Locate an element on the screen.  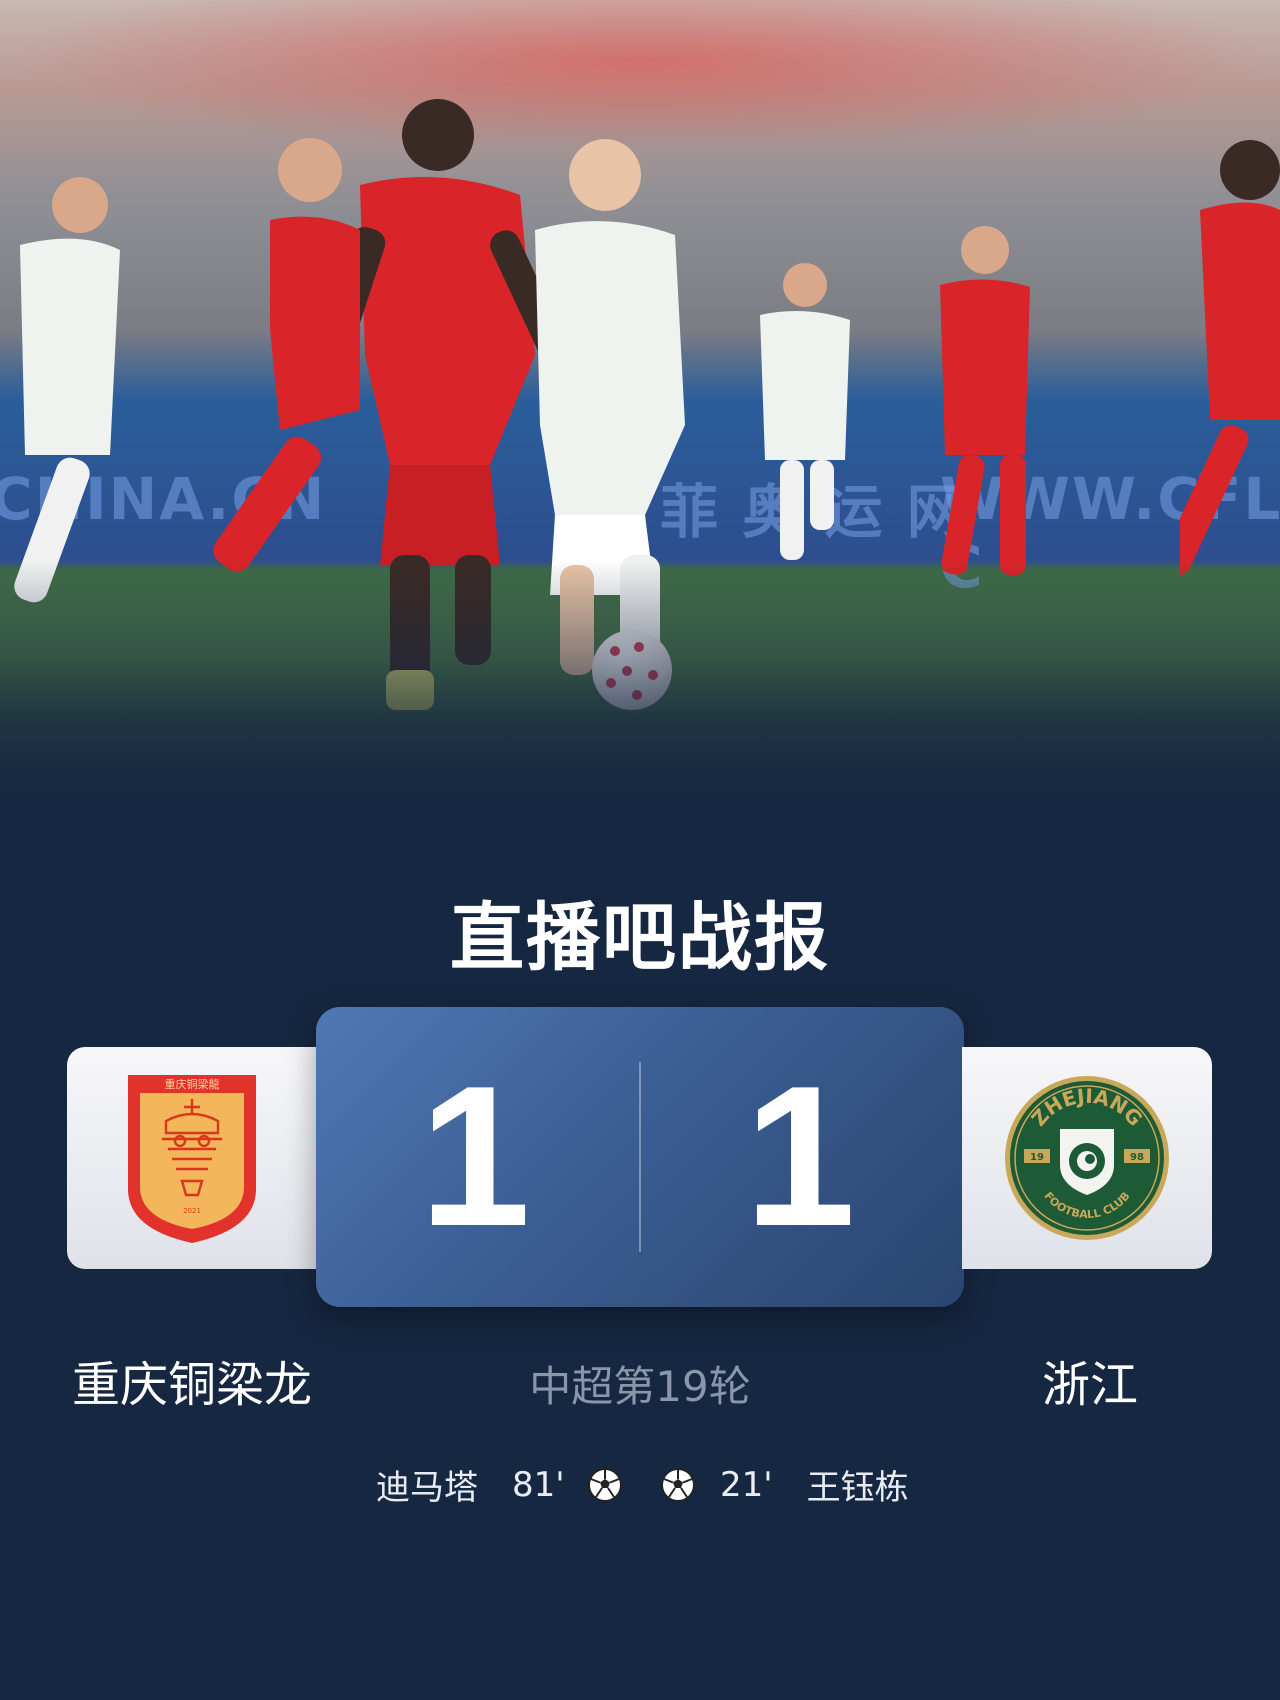
score-divider is located at coordinates (640, 1157).